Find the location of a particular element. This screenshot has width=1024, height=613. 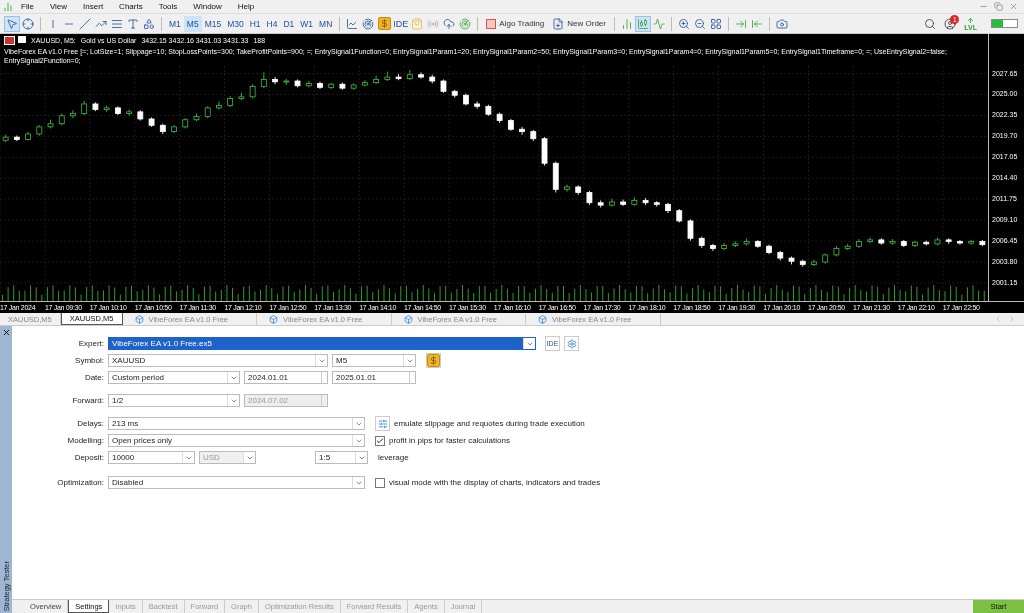

scroll-left-icon is located at coordinates (998, 319).